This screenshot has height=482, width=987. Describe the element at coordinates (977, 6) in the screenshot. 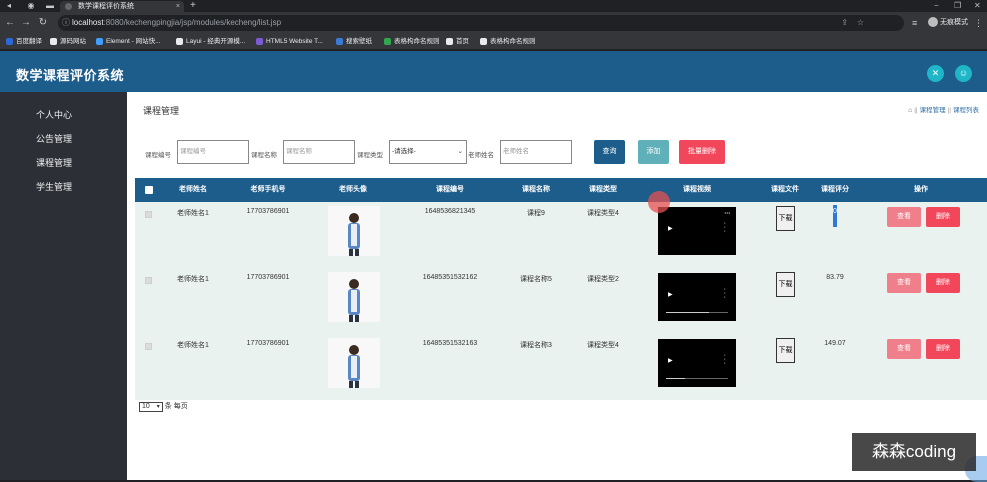

I see `close-window-icon: ✕` at that location.